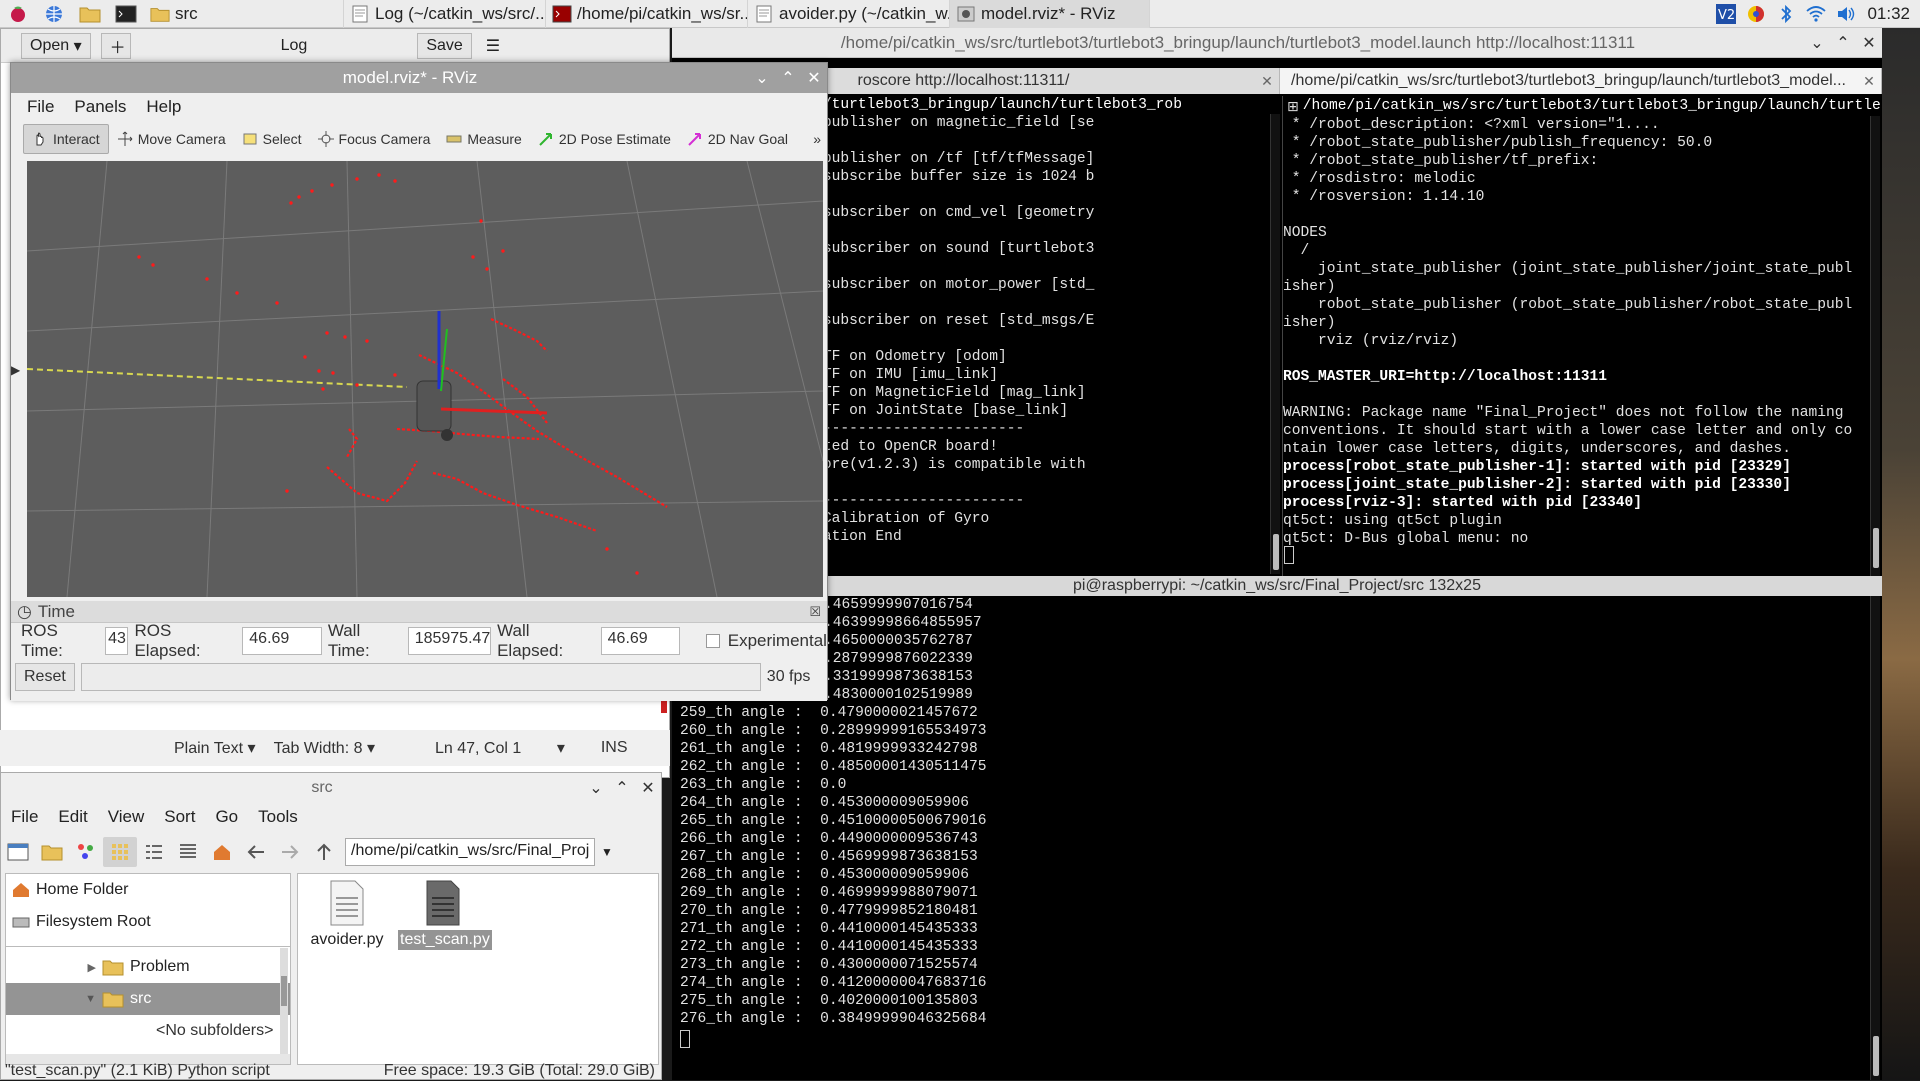  Describe the element at coordinates (825, 875) in the screenshot. I see `terminal-line: 268_th angle : 0.453000009059906` at that location.